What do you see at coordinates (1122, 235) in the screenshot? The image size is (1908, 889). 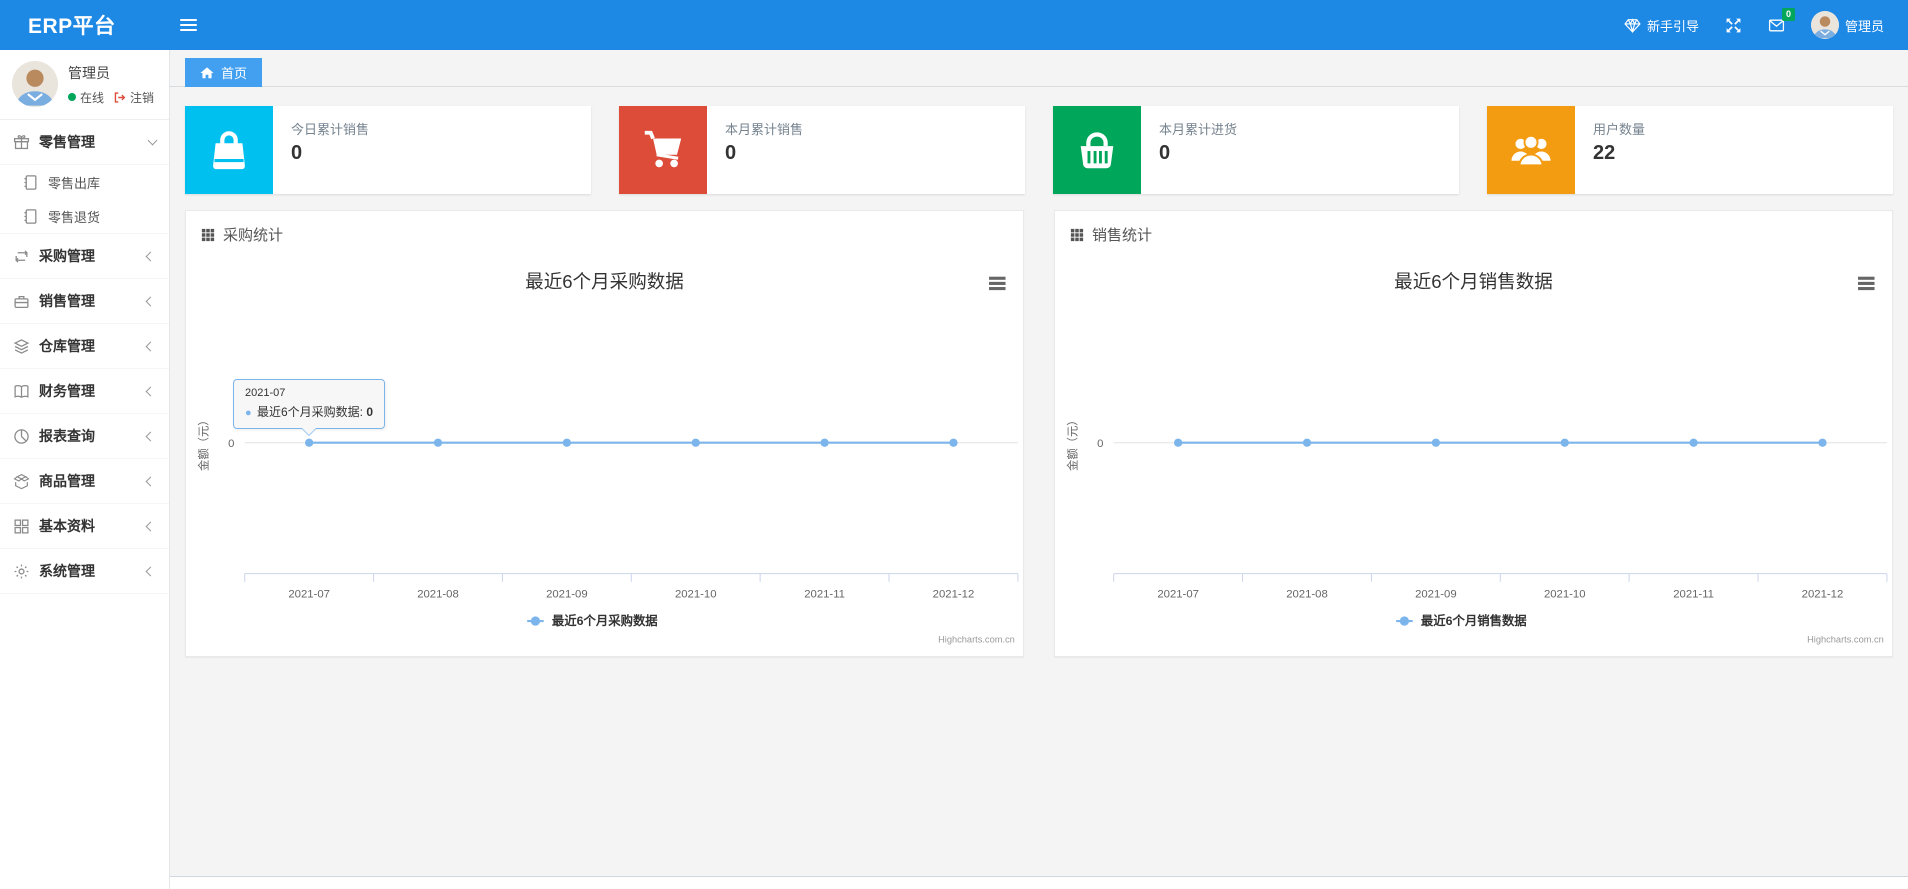 I see `panel-title: 销售统计` at bounding box center [1122, 235].